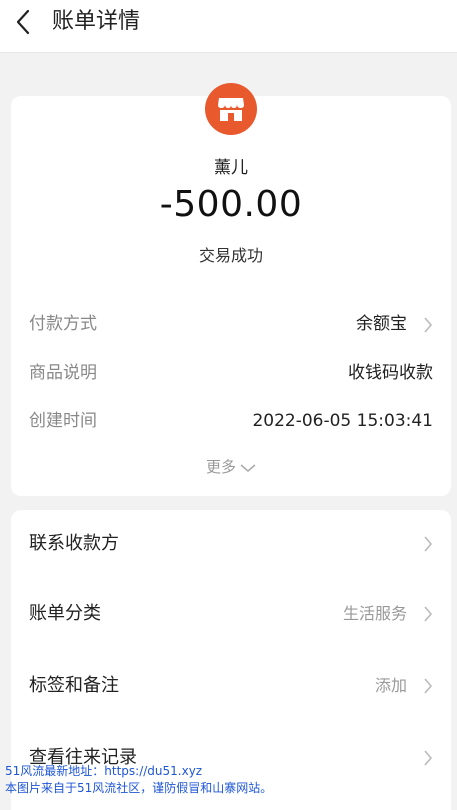  I want to click on shop-icon, so click(231, 109).